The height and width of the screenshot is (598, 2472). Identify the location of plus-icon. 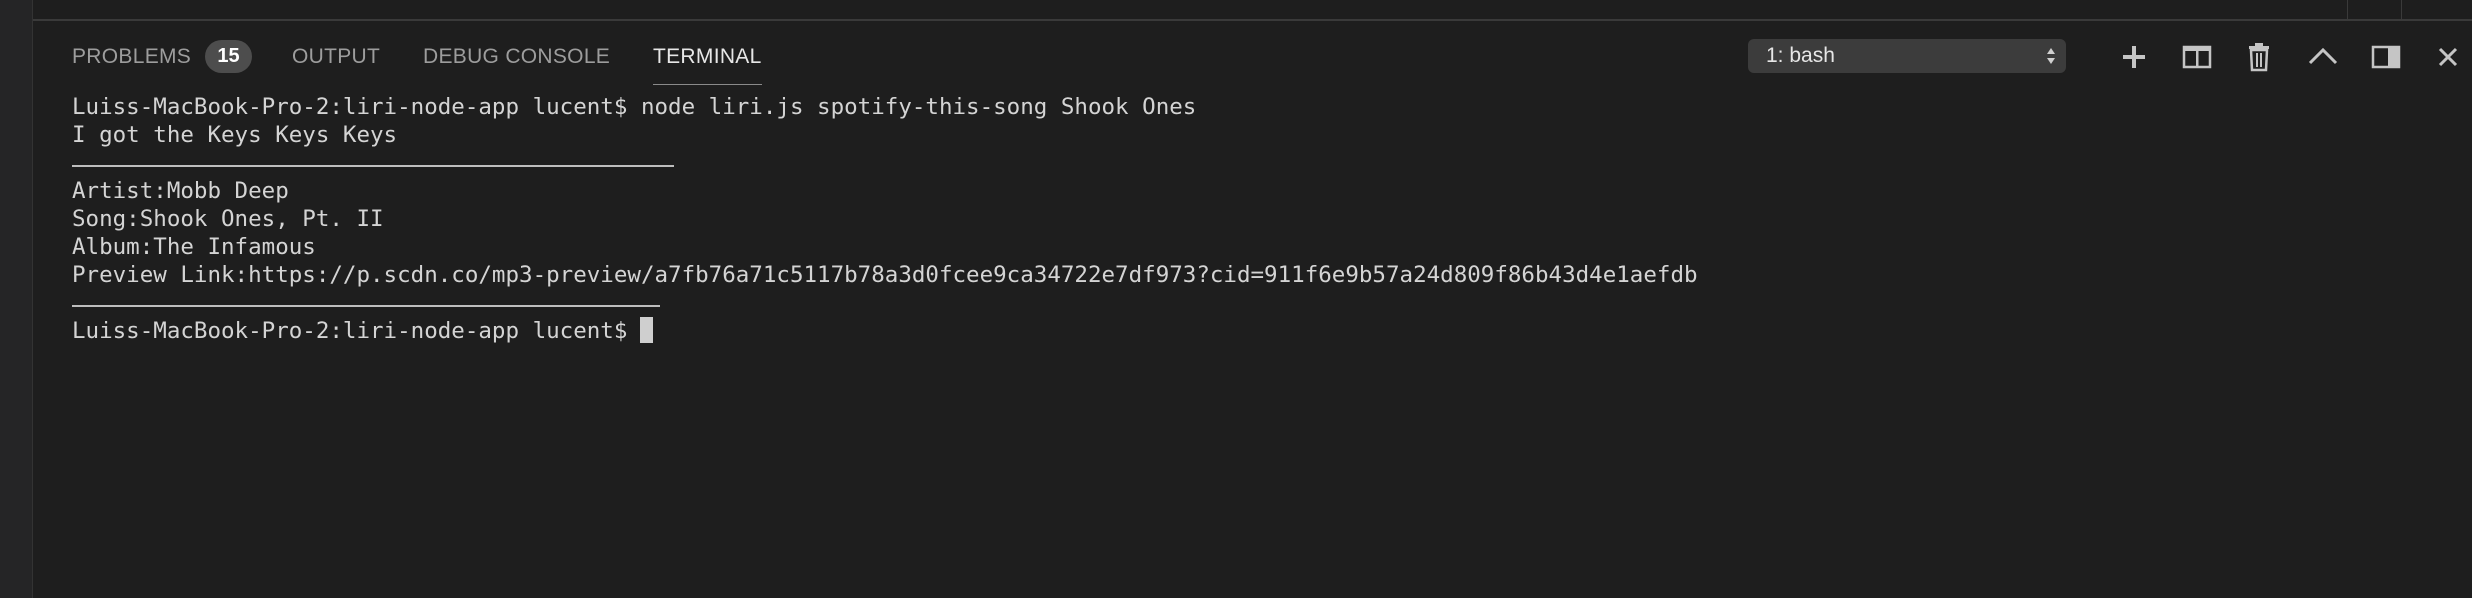
(2134, 57).